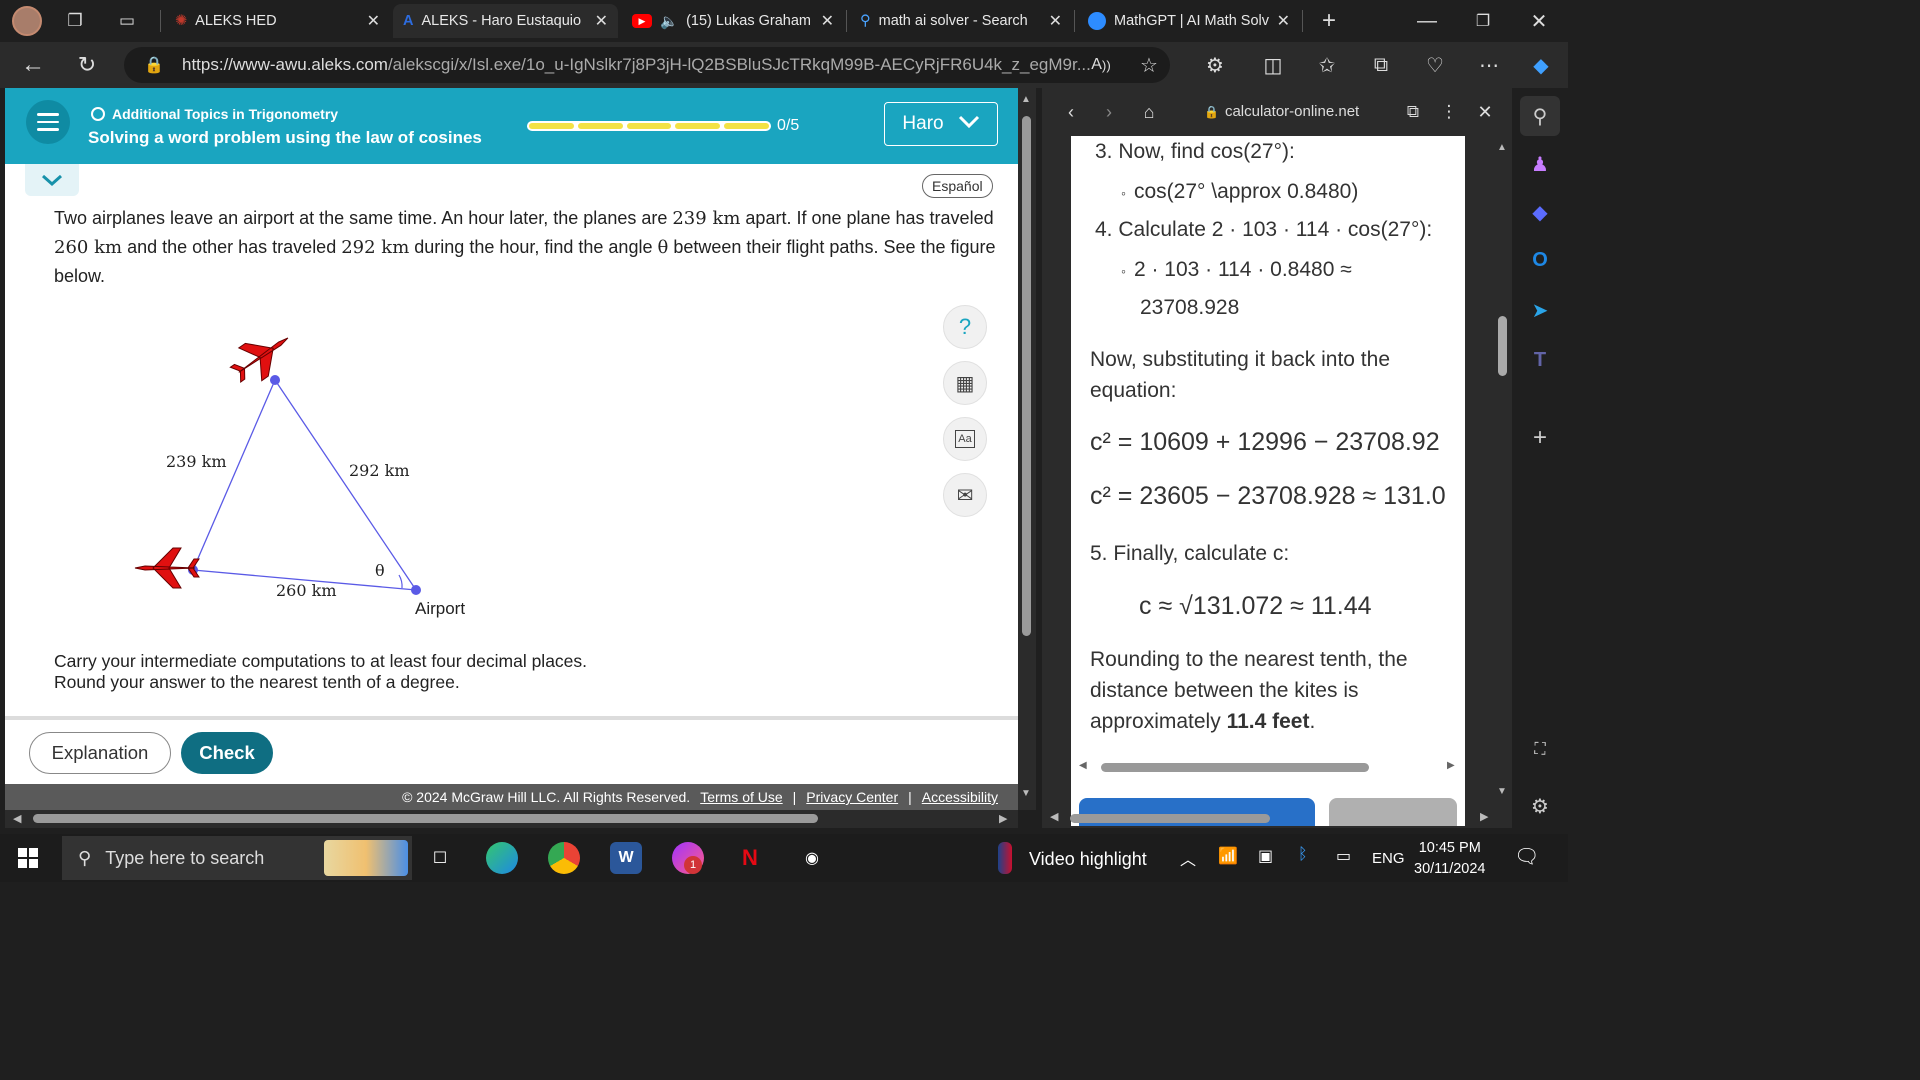 This screenshot has height=1080, width=1920. I want to click on netflix-icon: N, so click(750, 858).